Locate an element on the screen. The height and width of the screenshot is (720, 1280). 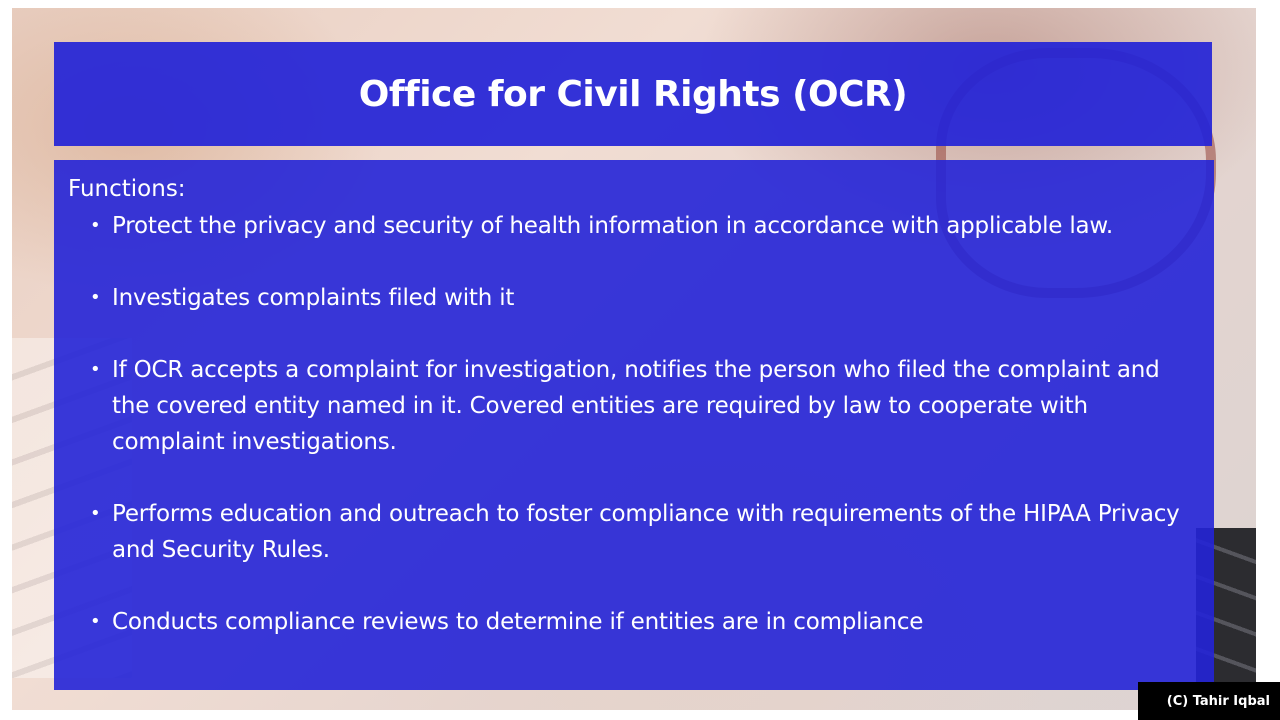
title-banner: Office for Civil Rights (OCR) is located at coordinates (633, 94).